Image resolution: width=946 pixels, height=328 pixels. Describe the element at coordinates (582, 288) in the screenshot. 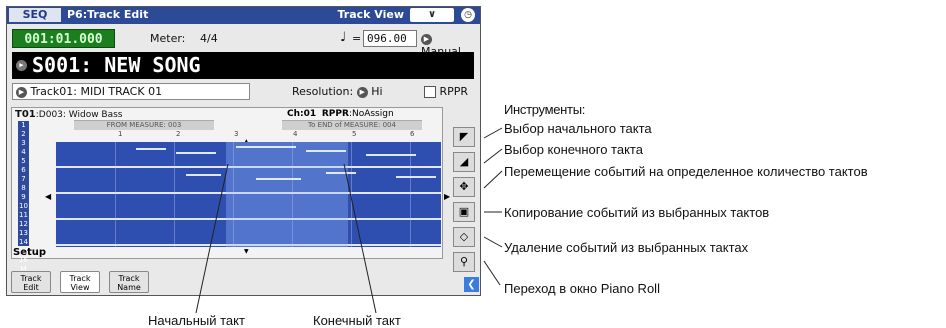

I see `tool-label-piano-roll: Переход в окно Piano Roll` at that location.